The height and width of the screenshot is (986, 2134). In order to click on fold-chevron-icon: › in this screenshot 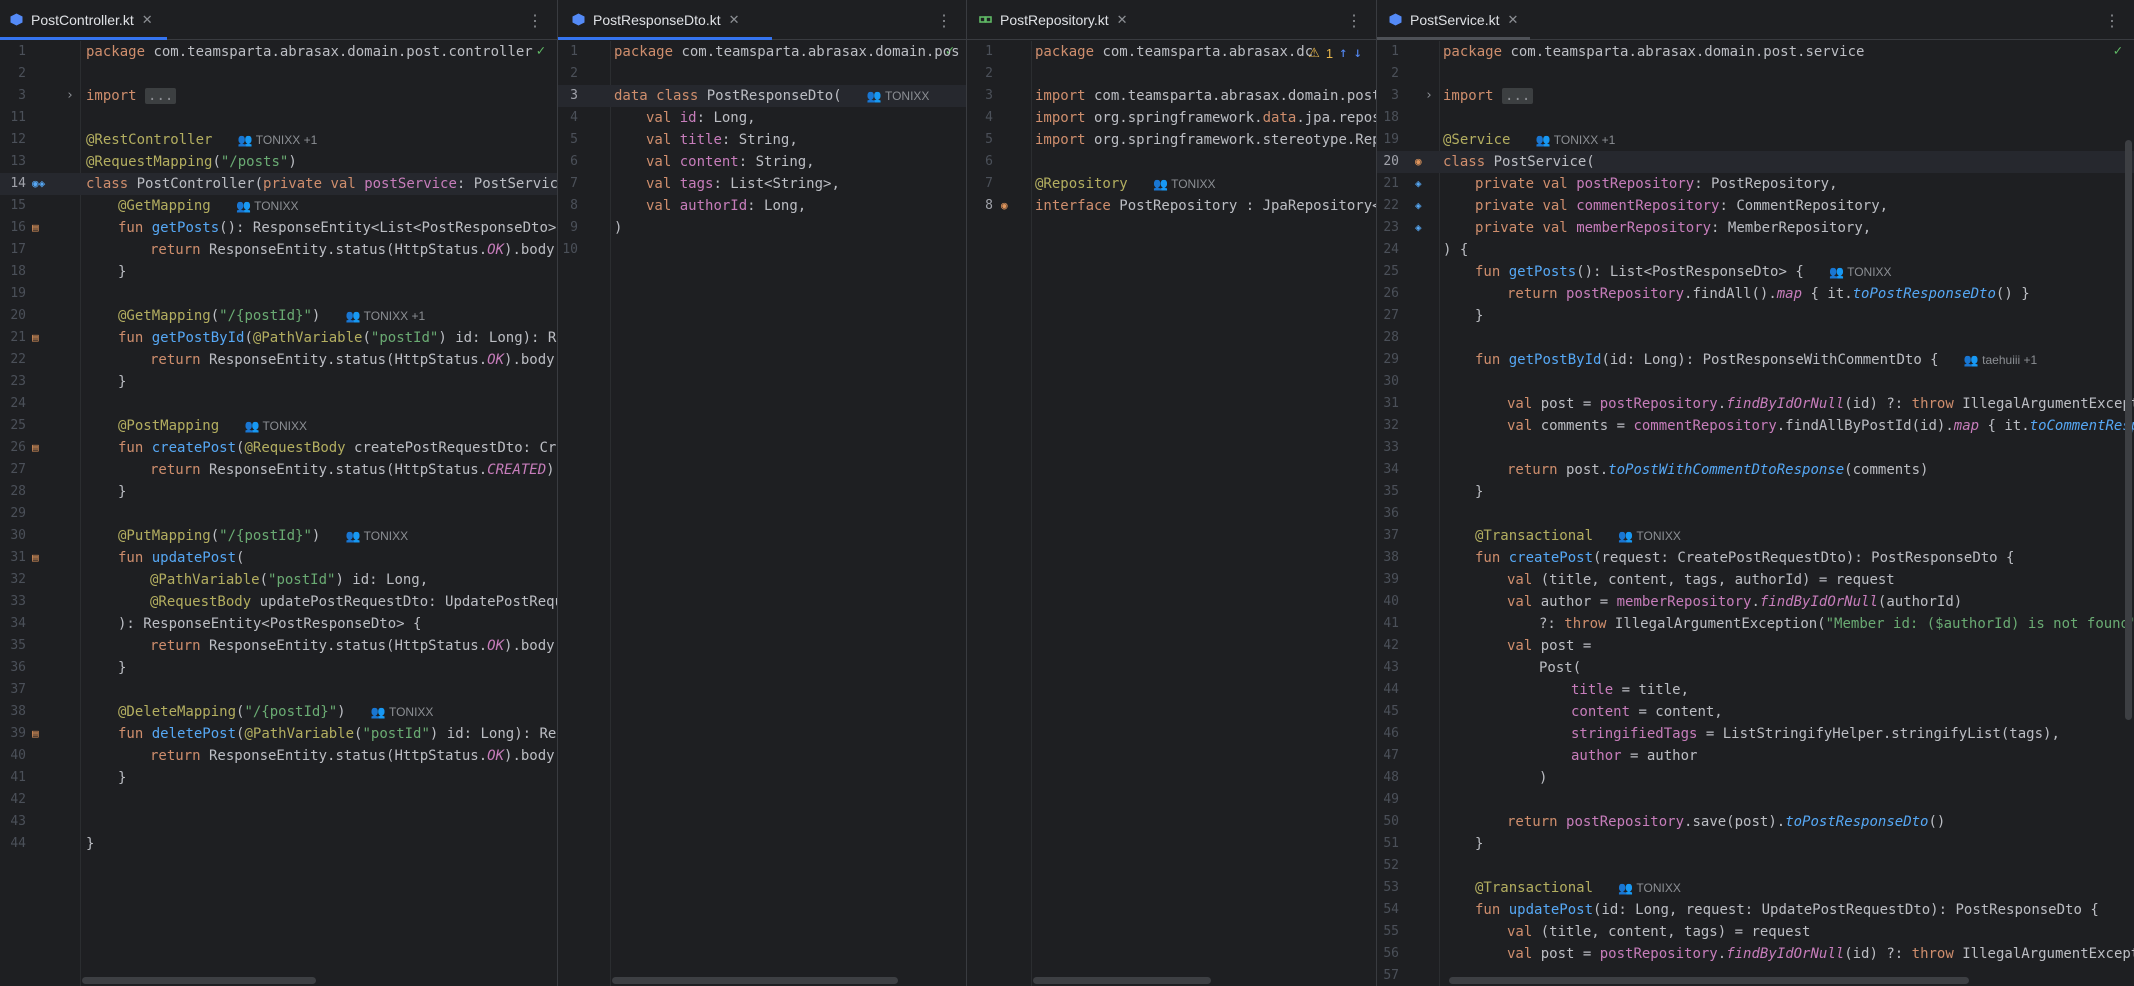, I will do `click(70, 96)`.